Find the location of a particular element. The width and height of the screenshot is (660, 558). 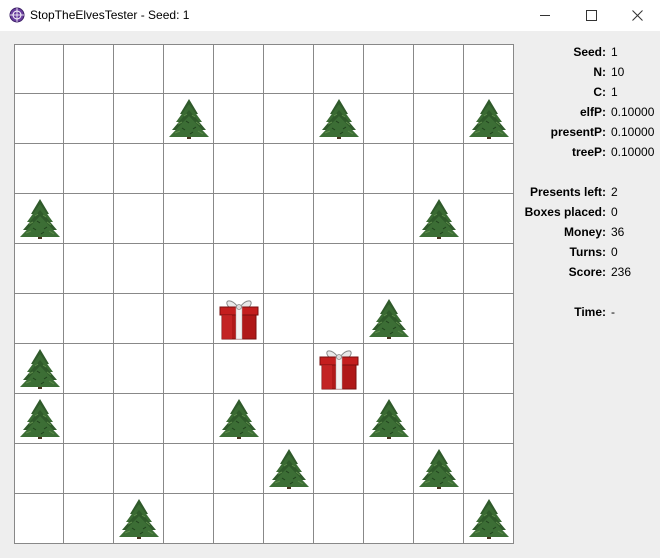

maximize-button is located at coordinates (591, 15).